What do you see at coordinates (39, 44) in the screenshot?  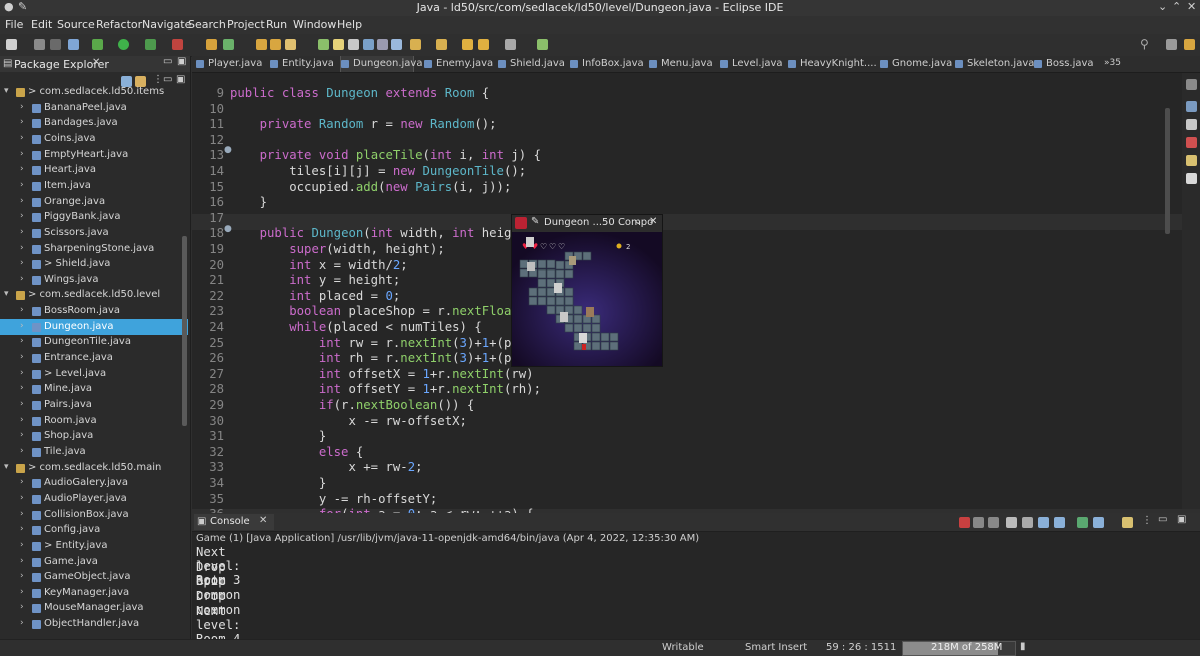 I see `save-icon` at bounding box center [39, 44].